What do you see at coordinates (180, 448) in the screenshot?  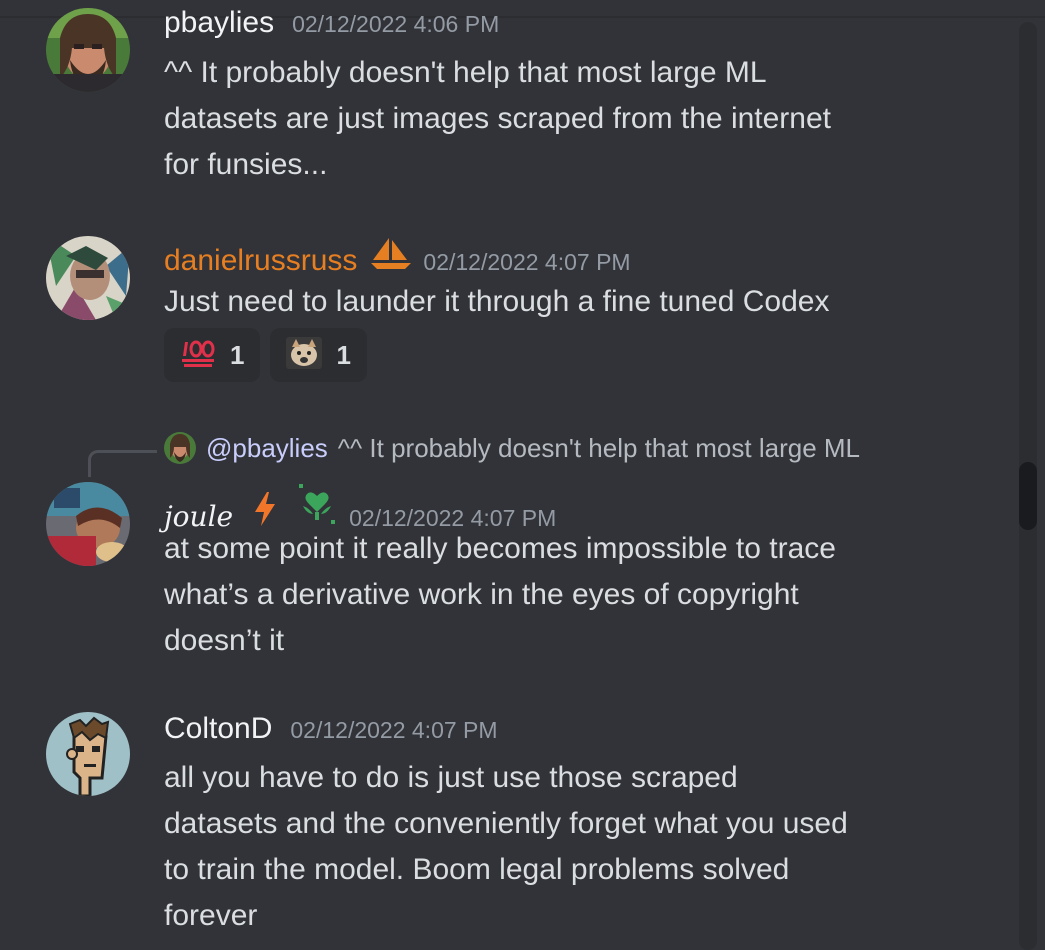 I see `reply-avatar` at bounding box center [180, 448].